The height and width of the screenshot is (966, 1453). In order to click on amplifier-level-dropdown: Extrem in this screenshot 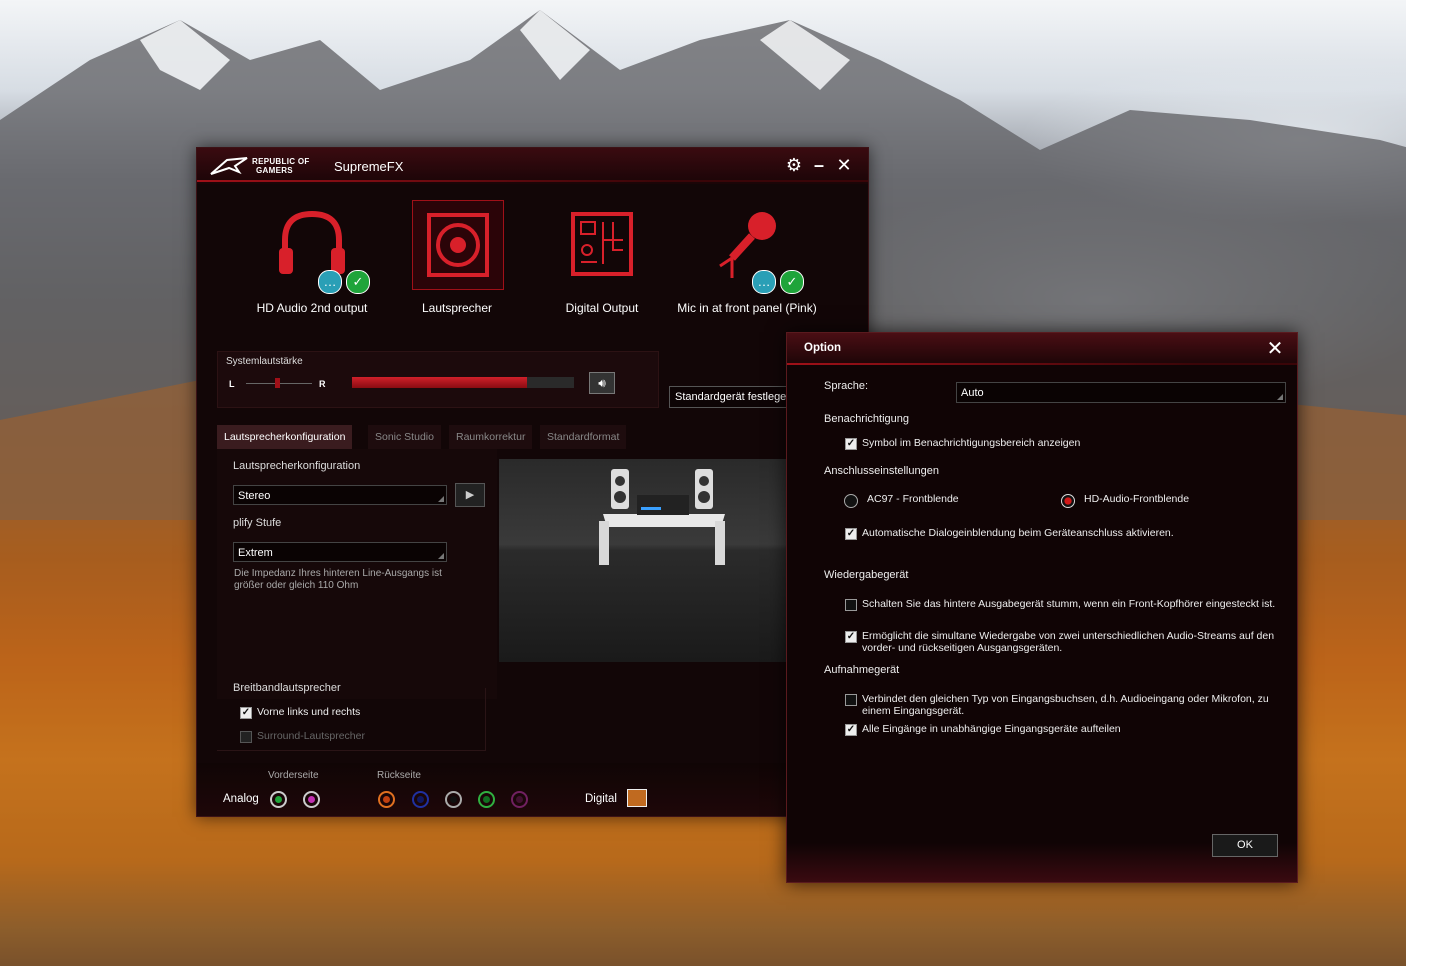, I will do `click(340, 552)`.